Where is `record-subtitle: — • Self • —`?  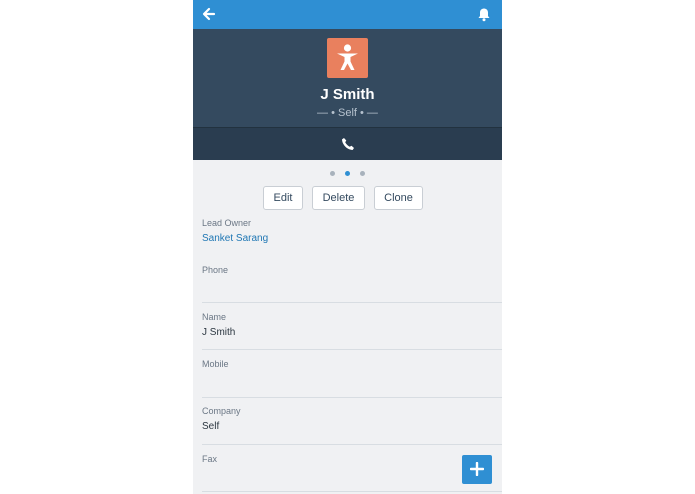
record-subtitle: — • Self • — is located at coordinates (347, 113).